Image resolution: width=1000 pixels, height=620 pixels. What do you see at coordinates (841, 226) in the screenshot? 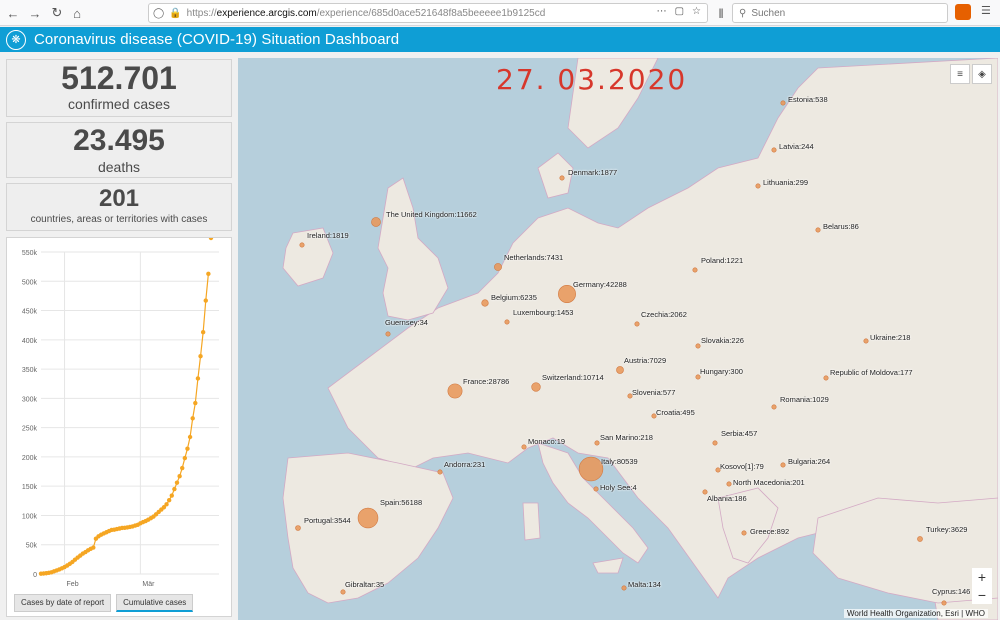
I see `country-label: Belarus:86` at bounding box center [841, 226].